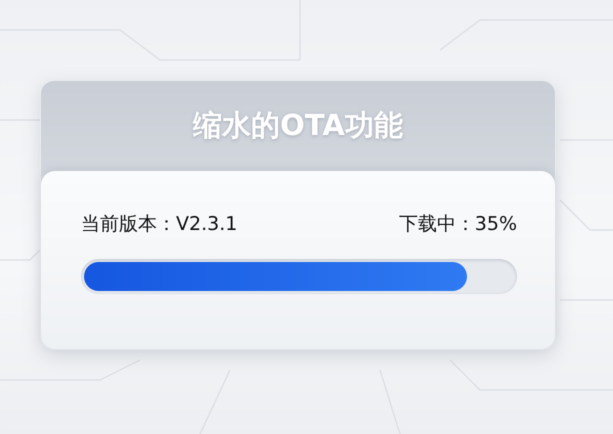  Describe the element at coordinates (457, 224) in the screenshot. I see `download-status: 下载中：35%` at that location.